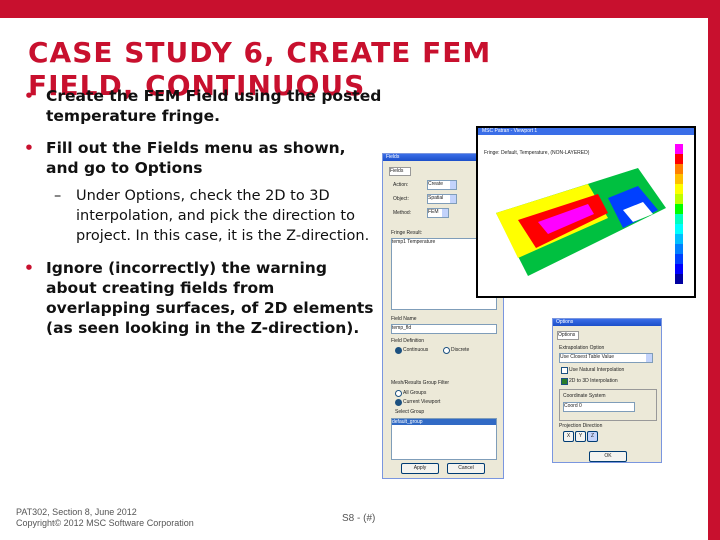  Describe the element at coordinates (402, 213) in the screenshot. I see `method-label: Method:` at that location.